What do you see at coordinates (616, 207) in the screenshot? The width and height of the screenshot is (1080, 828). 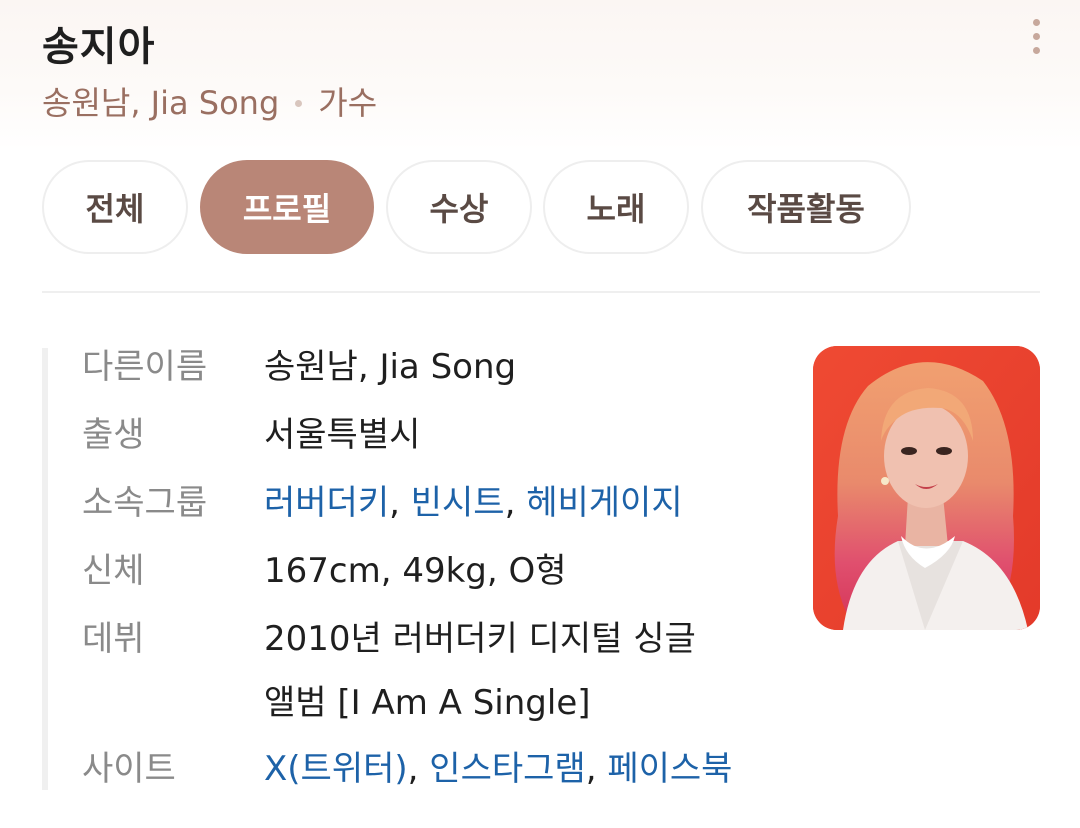 I see `tab-songs: 노래` at bounding box center [616, 207].